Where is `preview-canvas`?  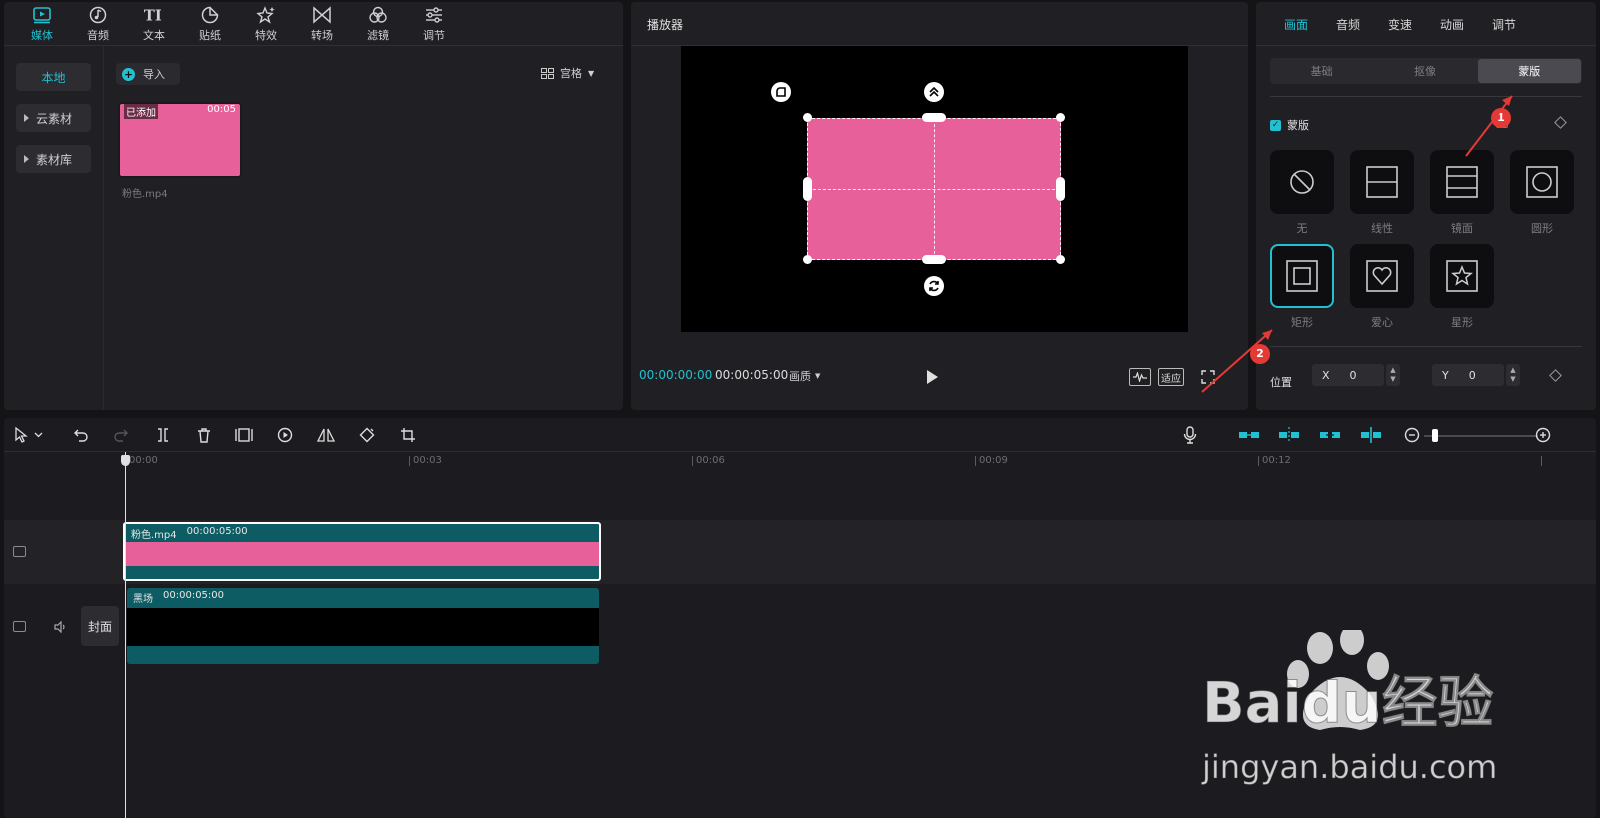
preview-canvas is located at coordinates (934, 189).